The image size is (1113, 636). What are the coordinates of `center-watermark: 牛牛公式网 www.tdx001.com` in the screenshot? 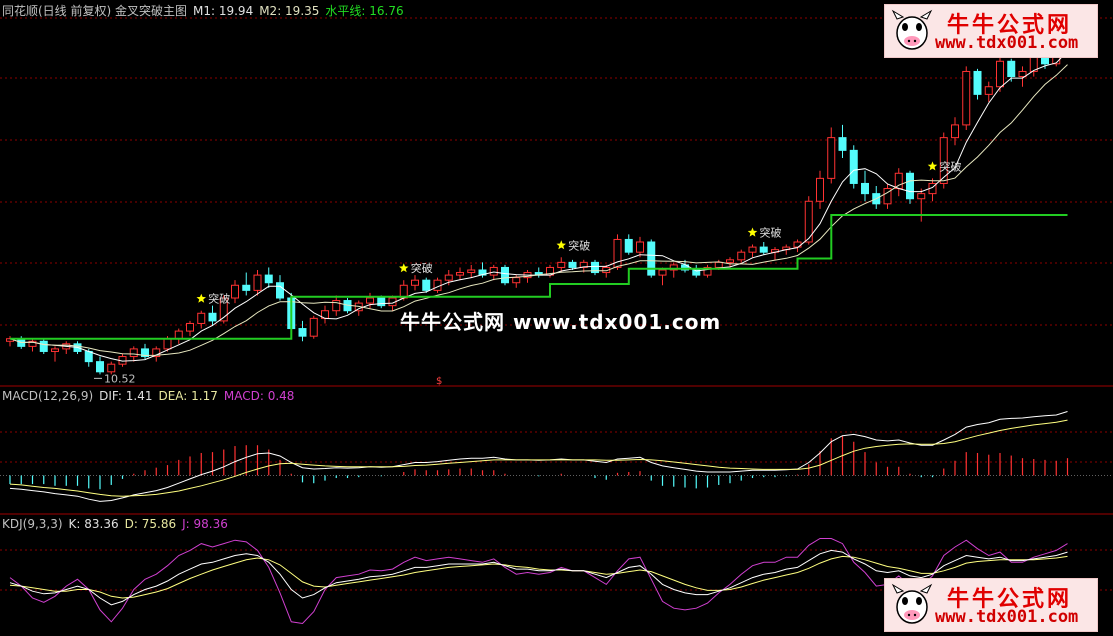 It's located at (561, 322).